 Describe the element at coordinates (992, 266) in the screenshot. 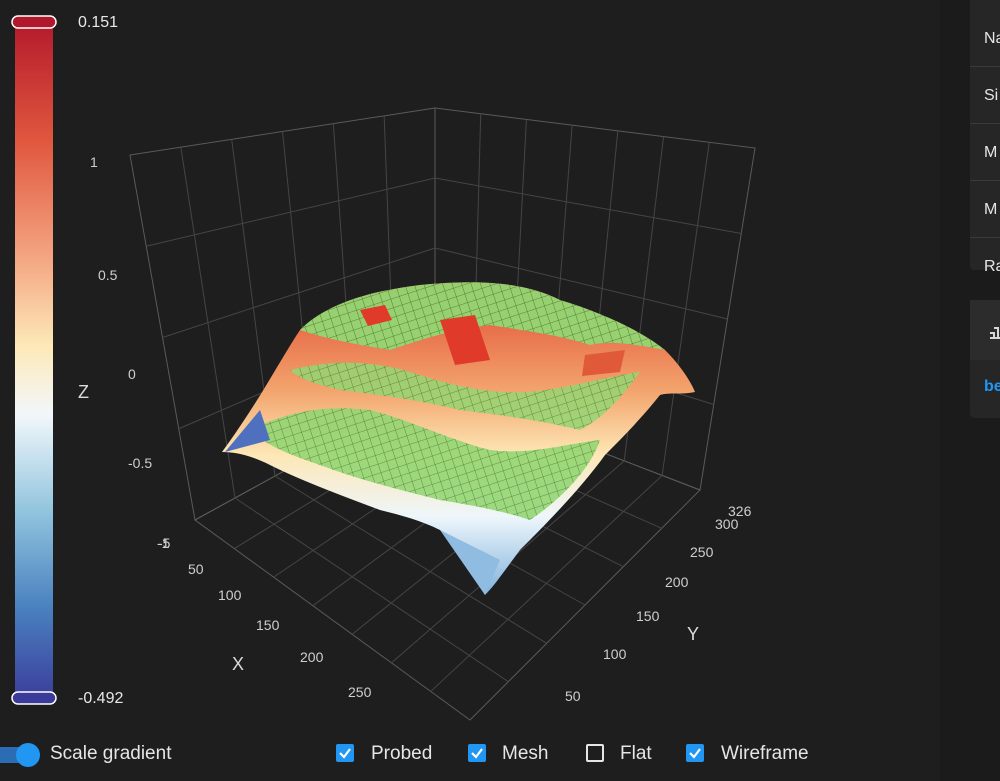

I see `info-row-range: Ra` at that location.